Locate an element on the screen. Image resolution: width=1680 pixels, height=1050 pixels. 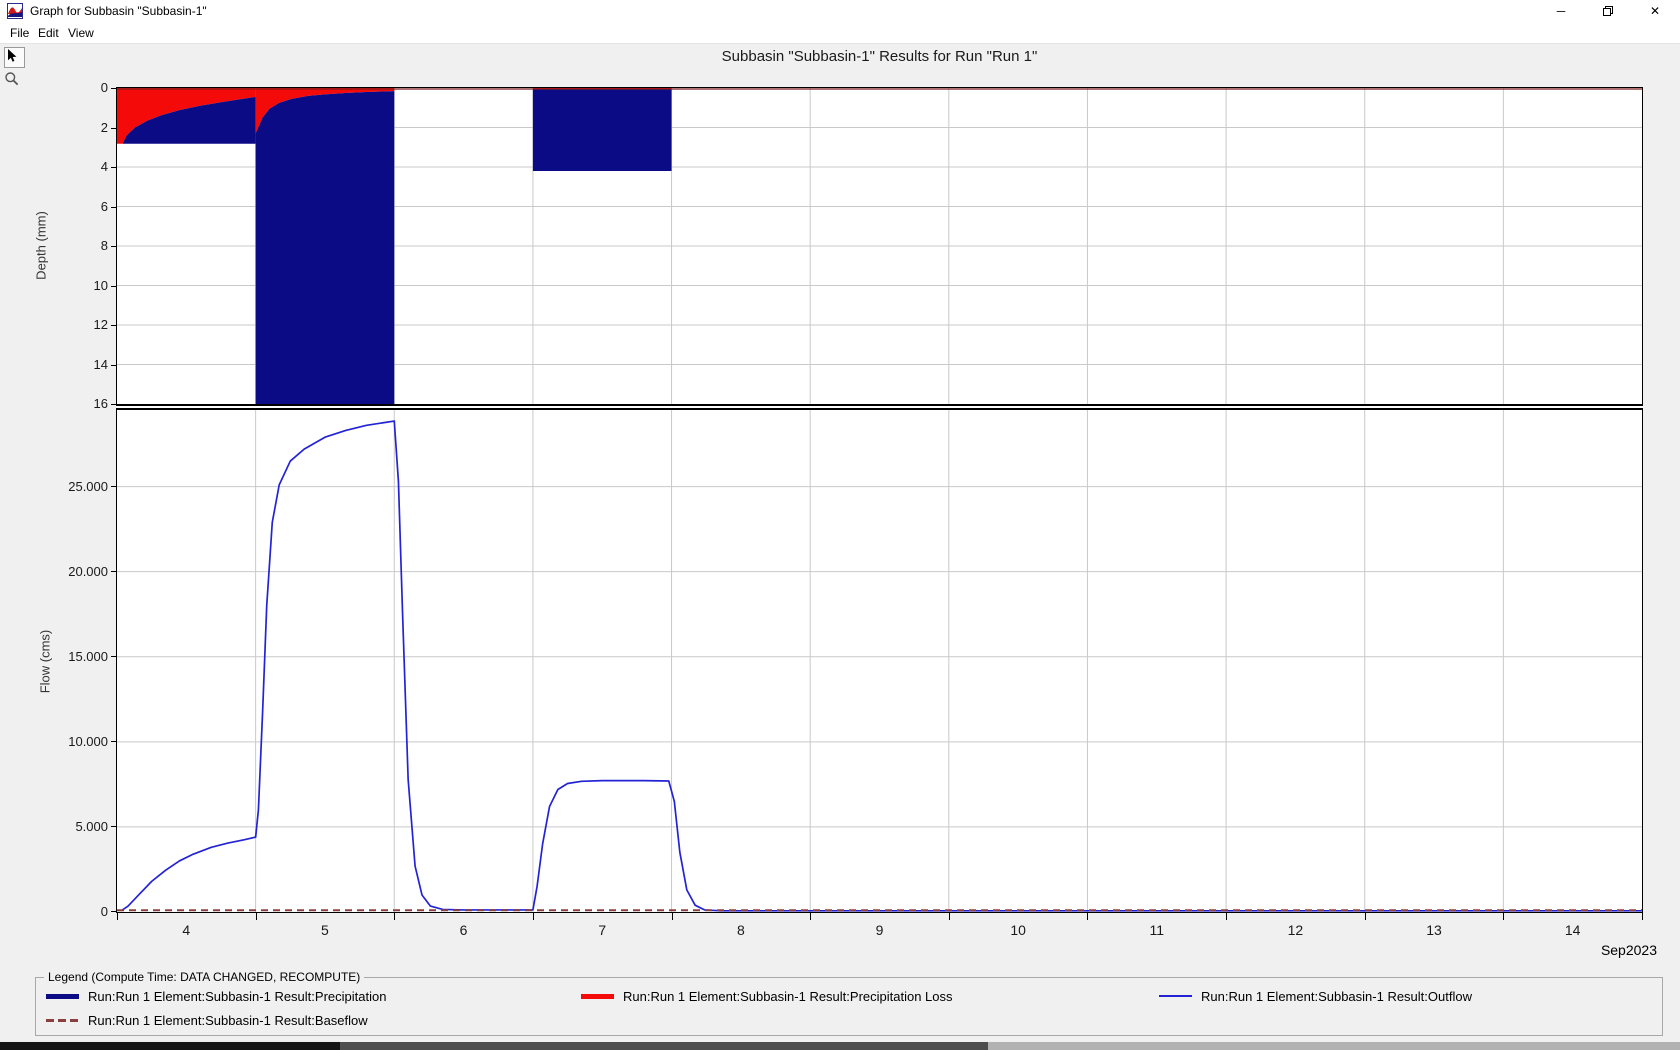
depth-tick-label: 6 is located at coordinates (104, 206).